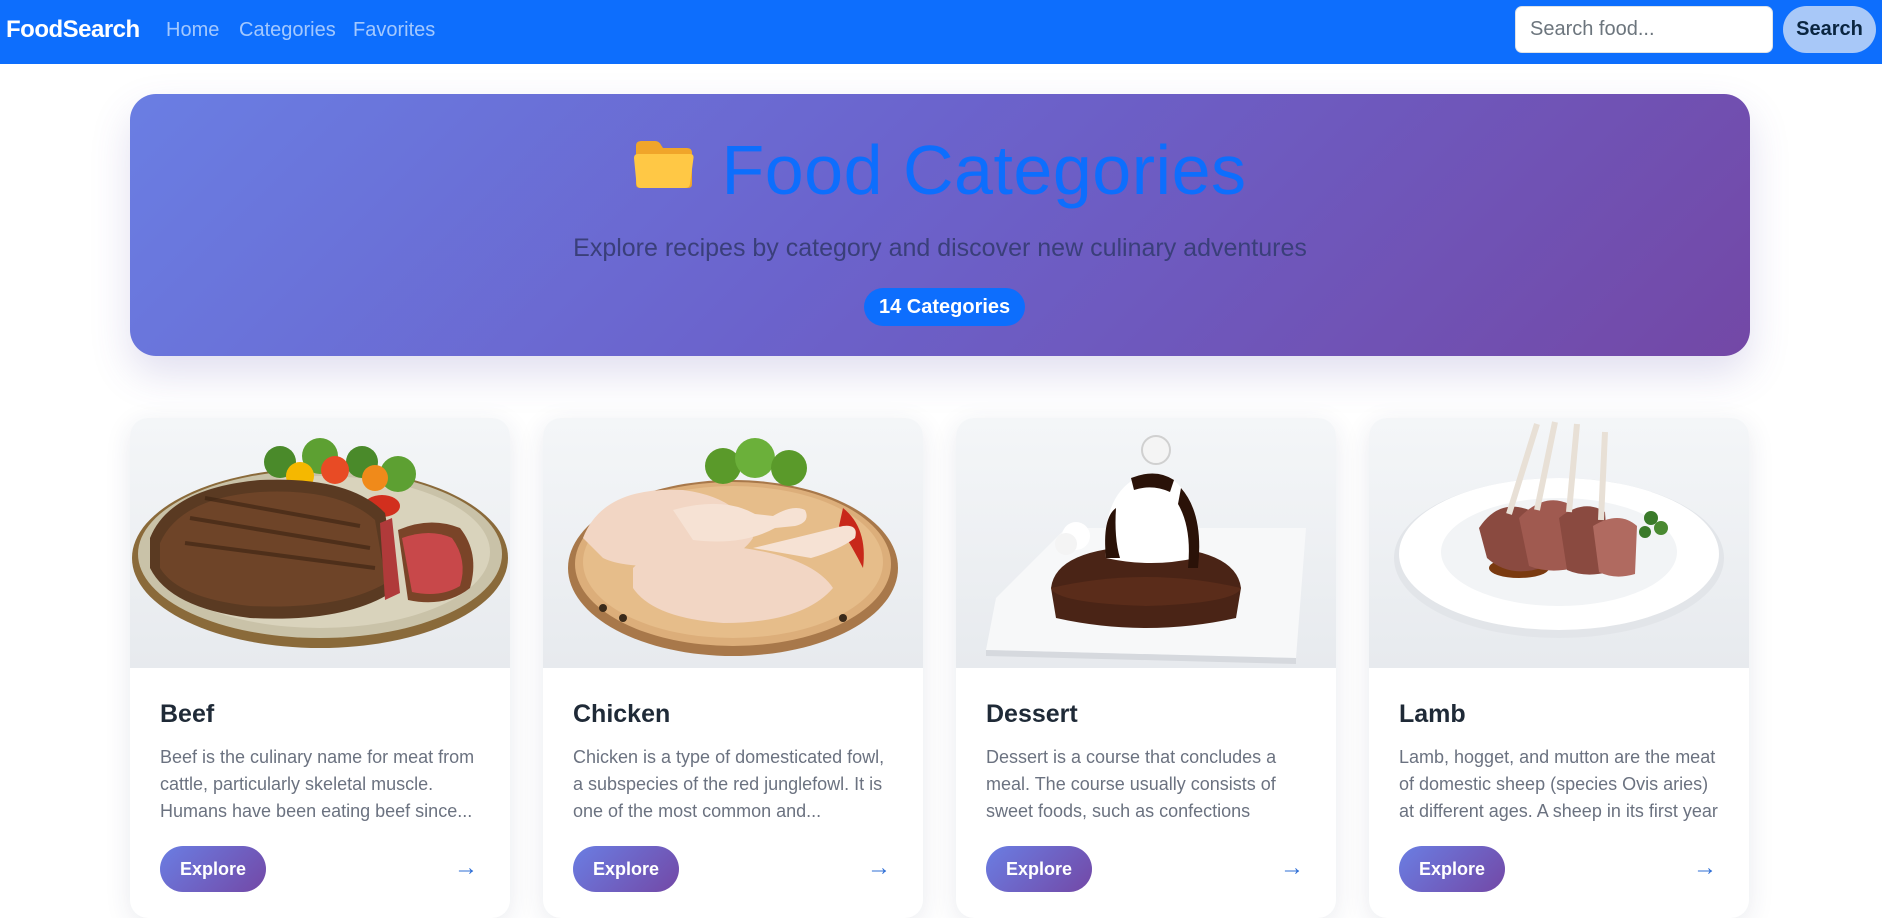 This screenshot has height=918, width=1882. What do you see at coordinates (664, 164) in the screenshot?
I see `folder-icon` at bounding box center [664, 164].